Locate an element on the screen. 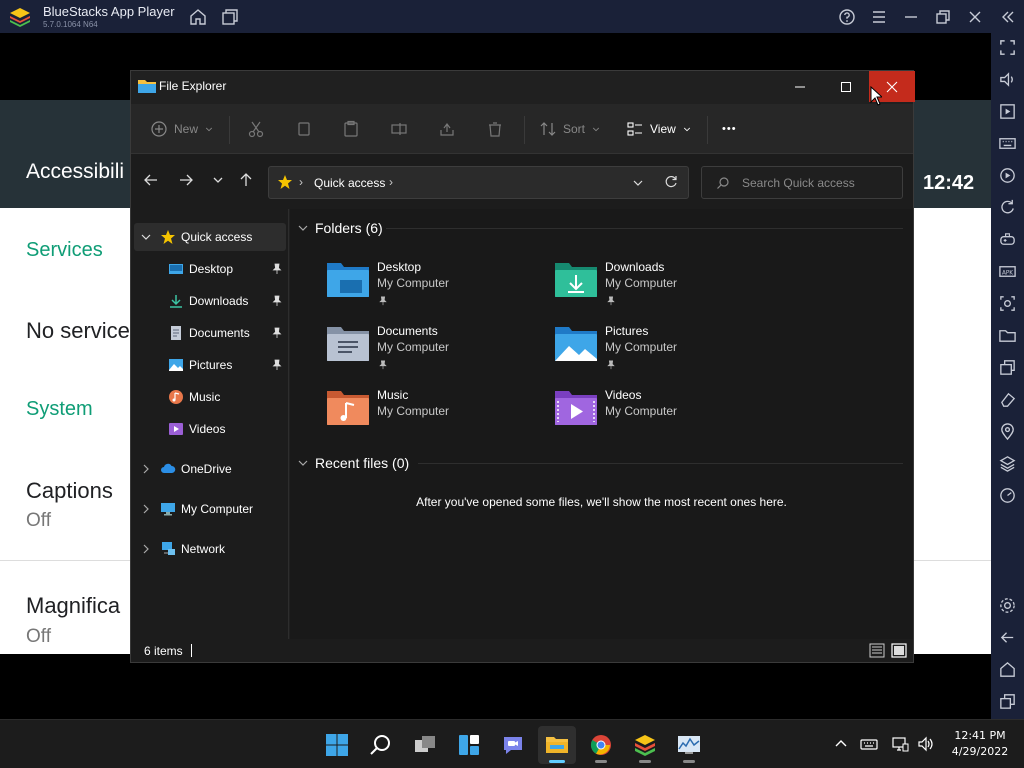 The height and width of the screenshot is (768, 1024). rename-button is located at coordinates (399, 129).